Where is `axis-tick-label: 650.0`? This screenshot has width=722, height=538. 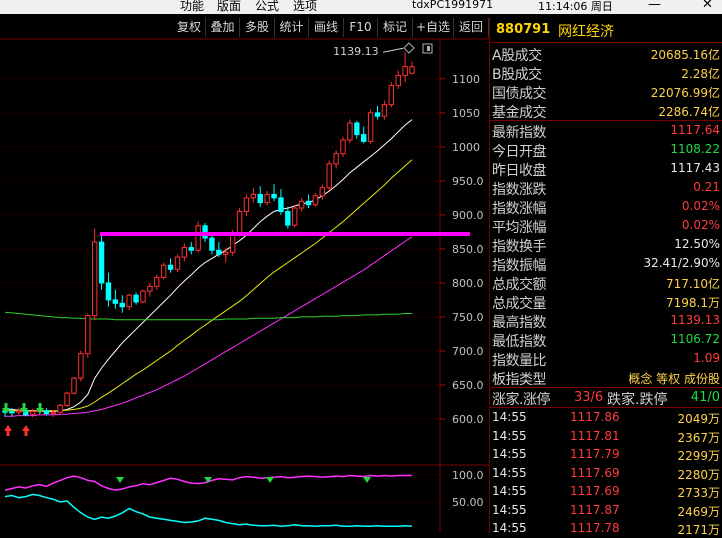
axis-tick-label: 650.0 is located at coordinates (468, 385).